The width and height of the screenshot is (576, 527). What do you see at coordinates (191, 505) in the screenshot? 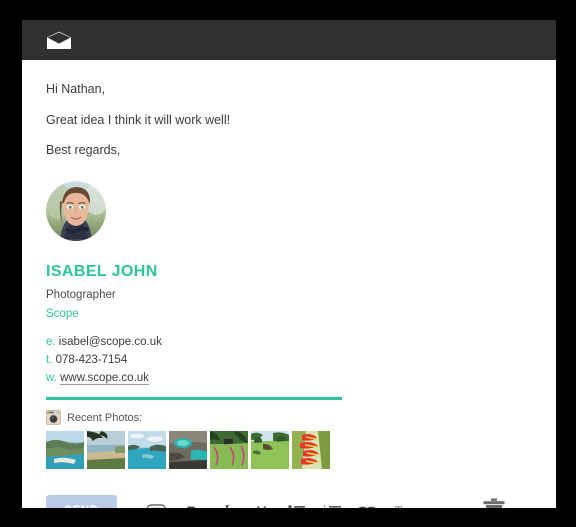
I see `bold-label: B` at bounding box center [191, 505].